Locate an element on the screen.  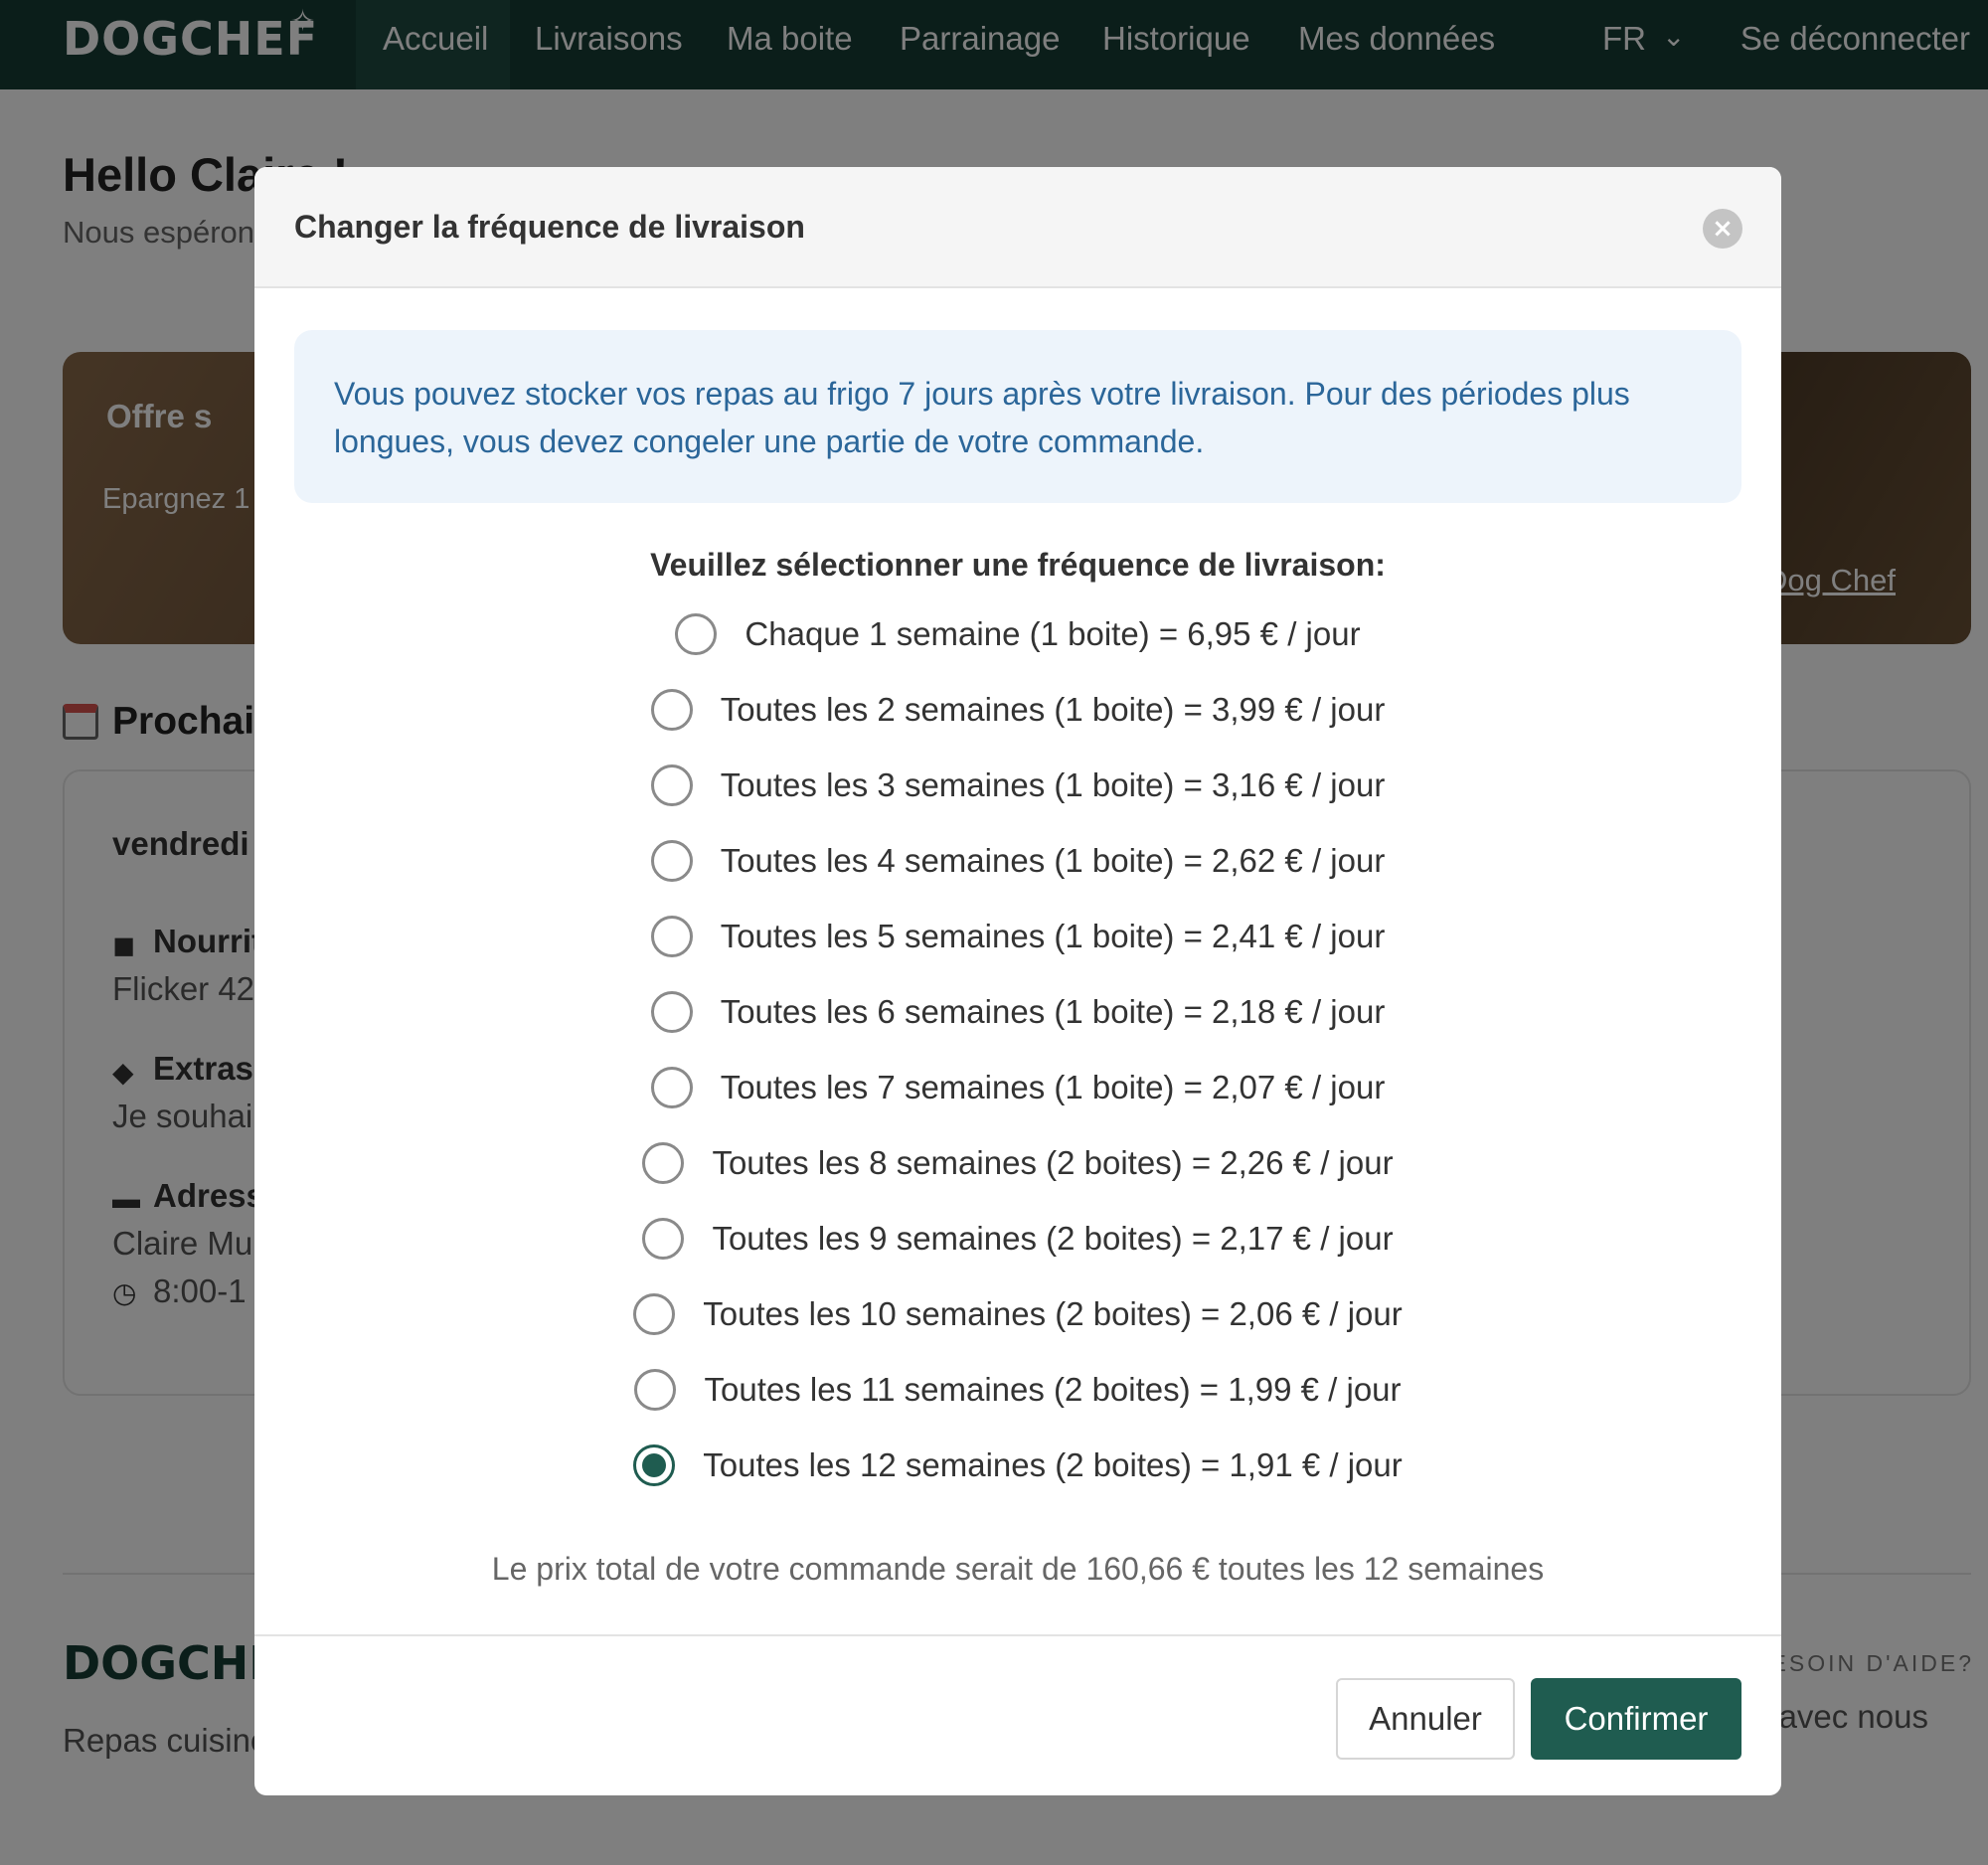
modal-footer: Annuler Confirmer is located at coordinates (1017, 1715).